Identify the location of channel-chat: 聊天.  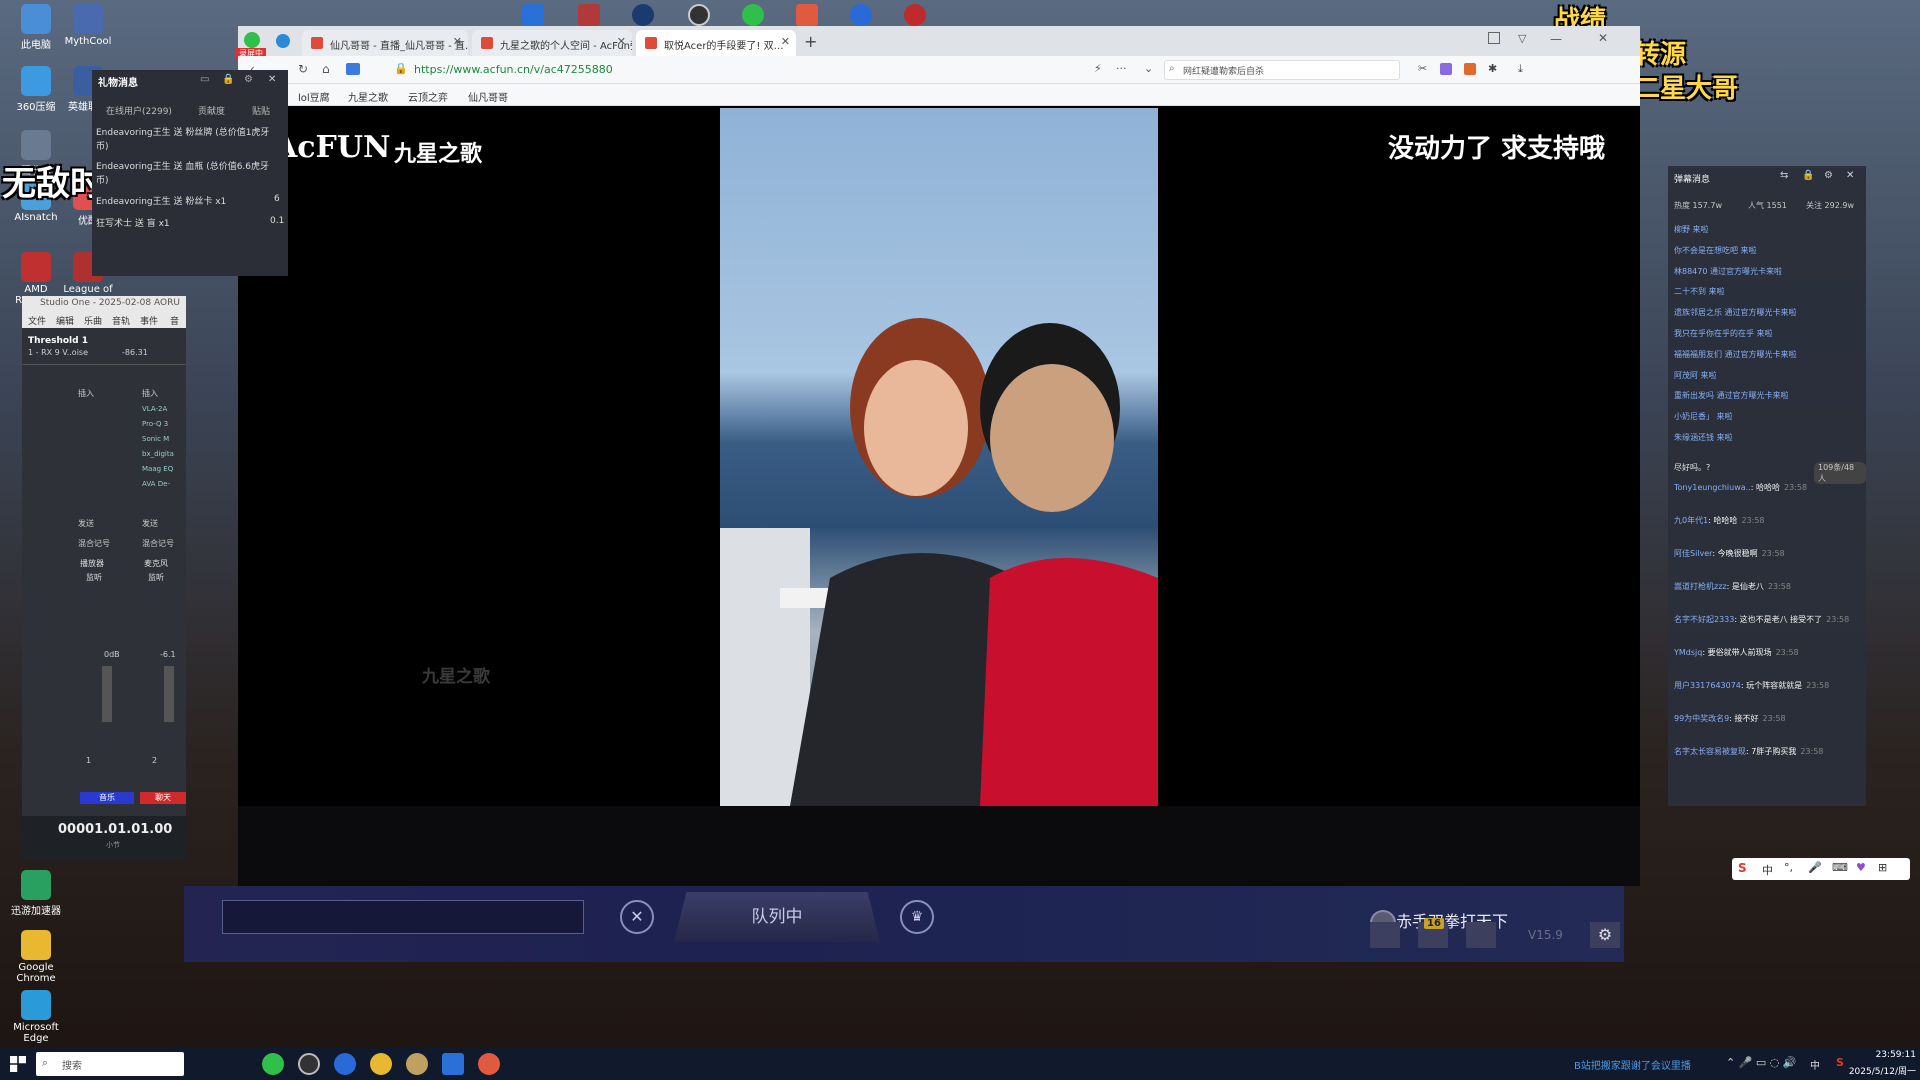
(163, 798).